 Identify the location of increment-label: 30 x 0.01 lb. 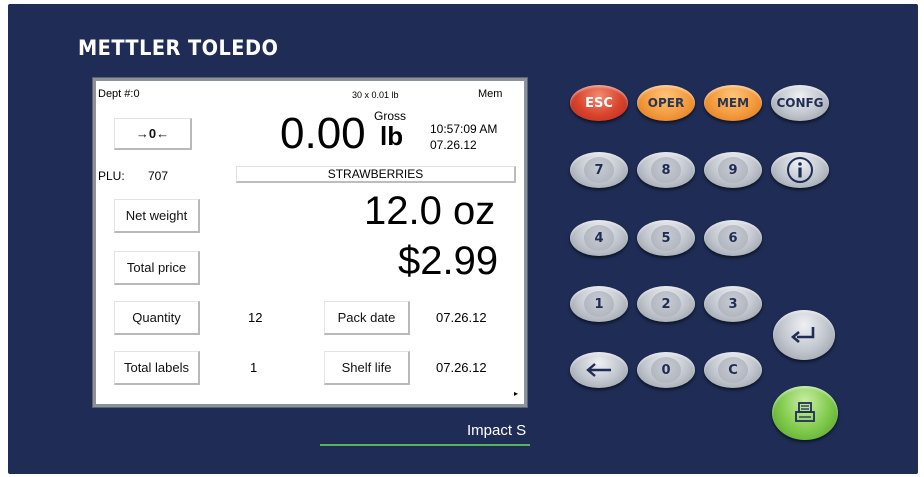
(375, 95).